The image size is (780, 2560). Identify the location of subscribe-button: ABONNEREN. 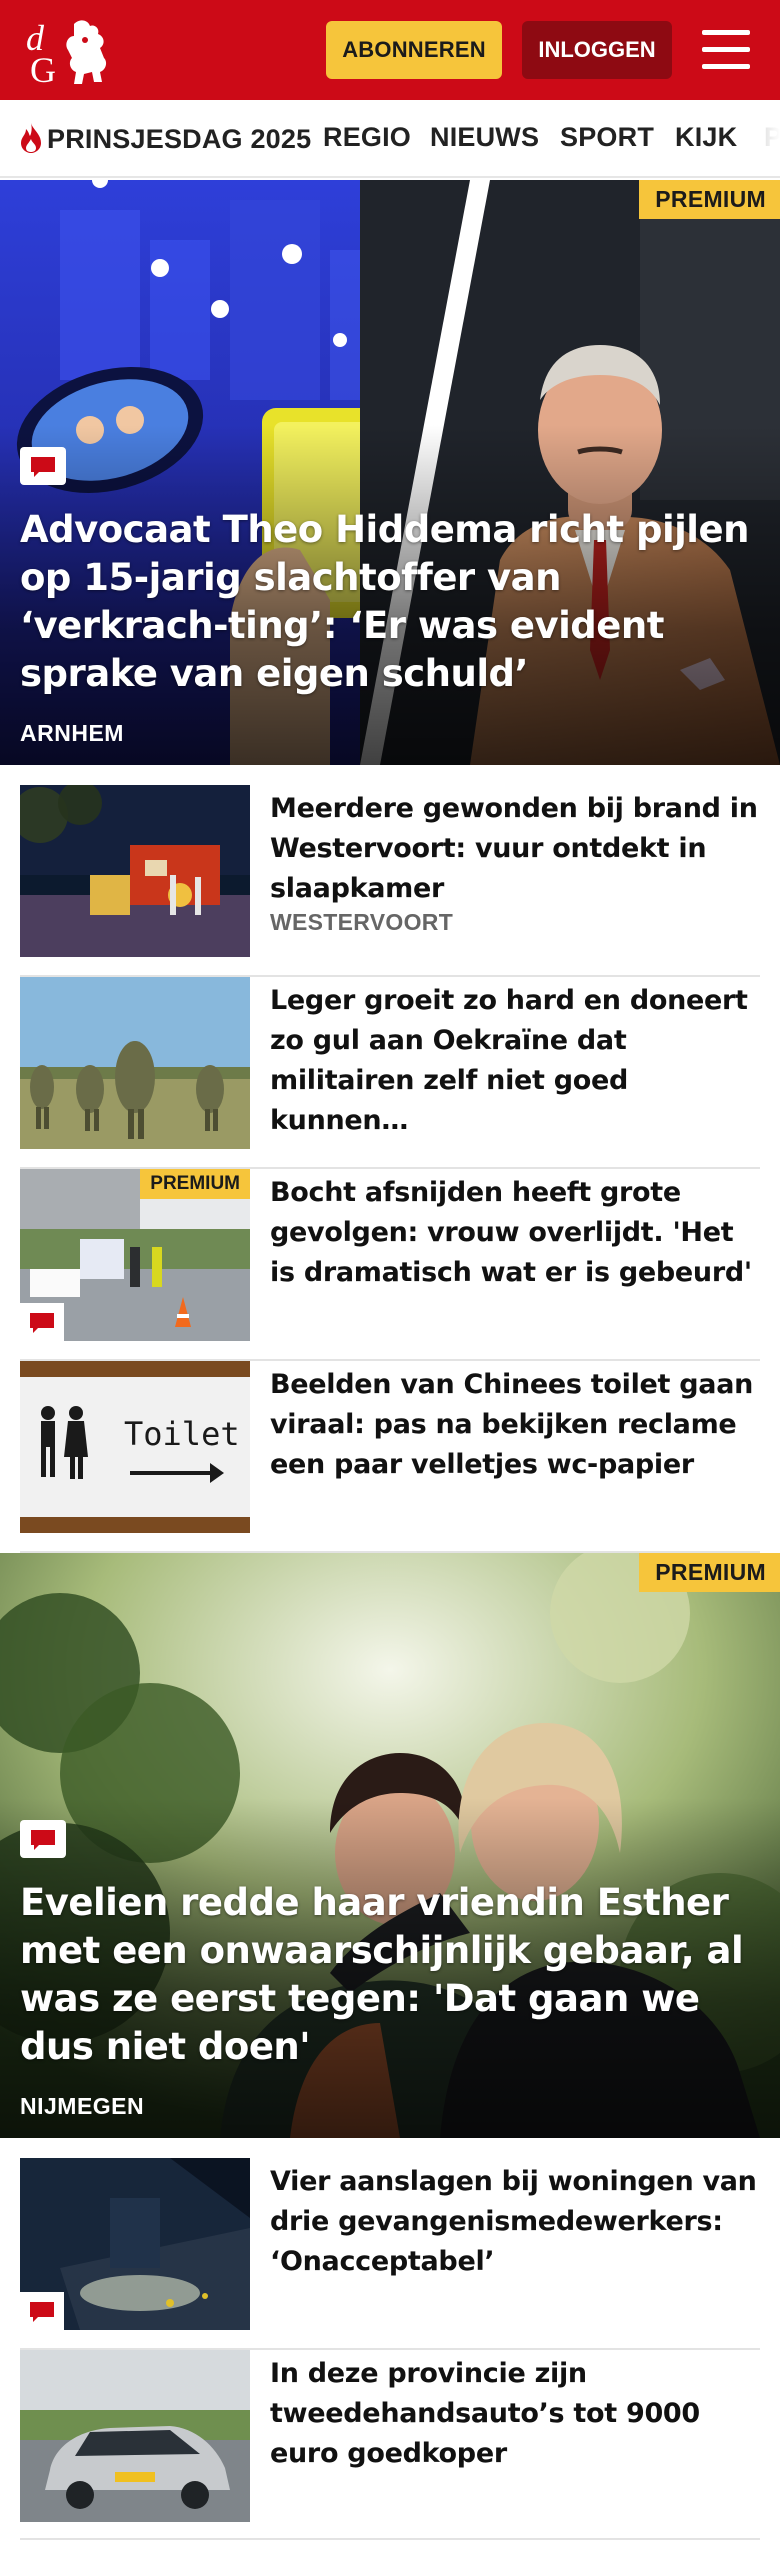
(414, 50).